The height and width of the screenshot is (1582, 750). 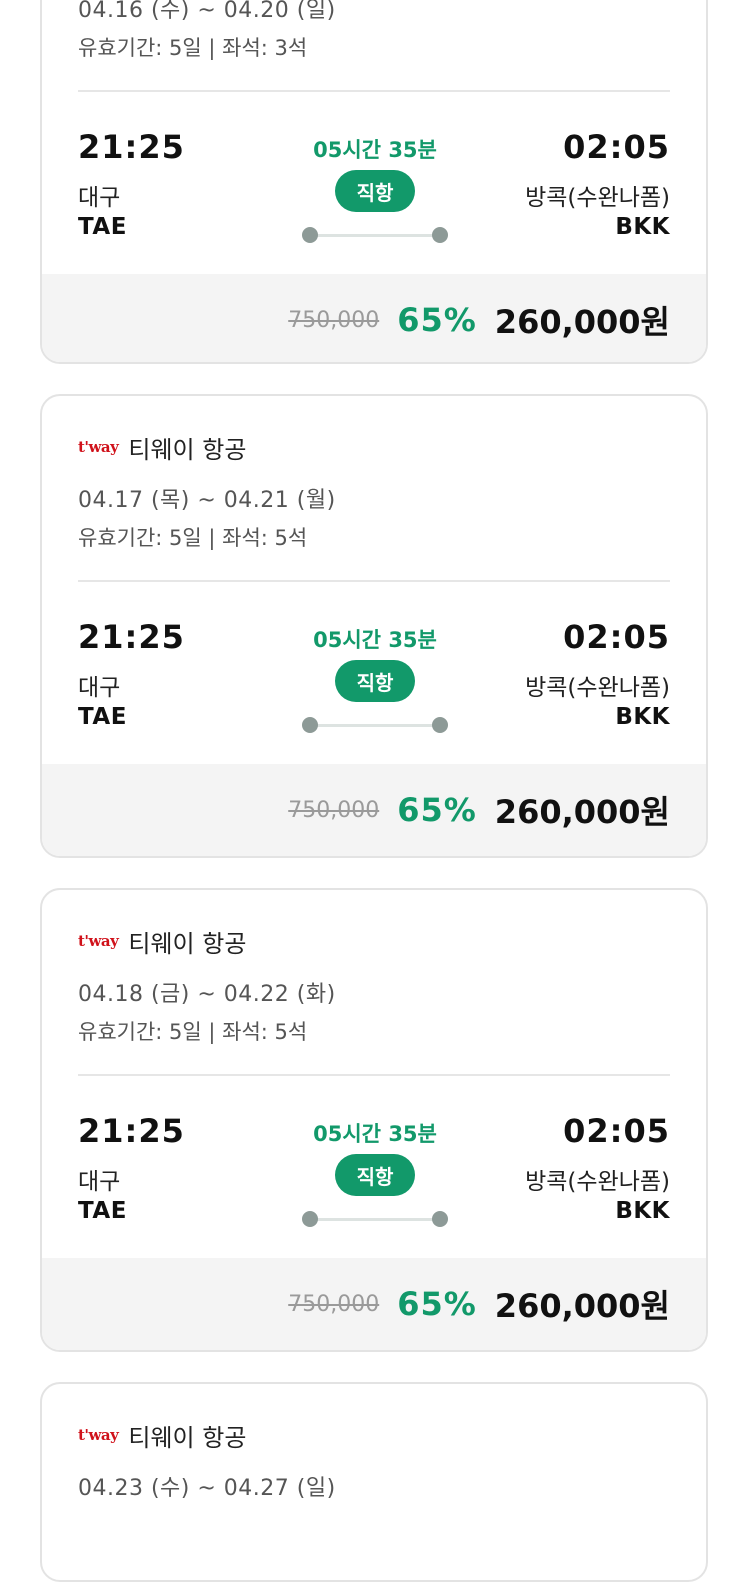 What do you see at coordinates (207, 1488) in the screenshot?
I see `travel-dates: 04.23 (수) ~ 04.27 (일)` at bounding box center [207, 1488].